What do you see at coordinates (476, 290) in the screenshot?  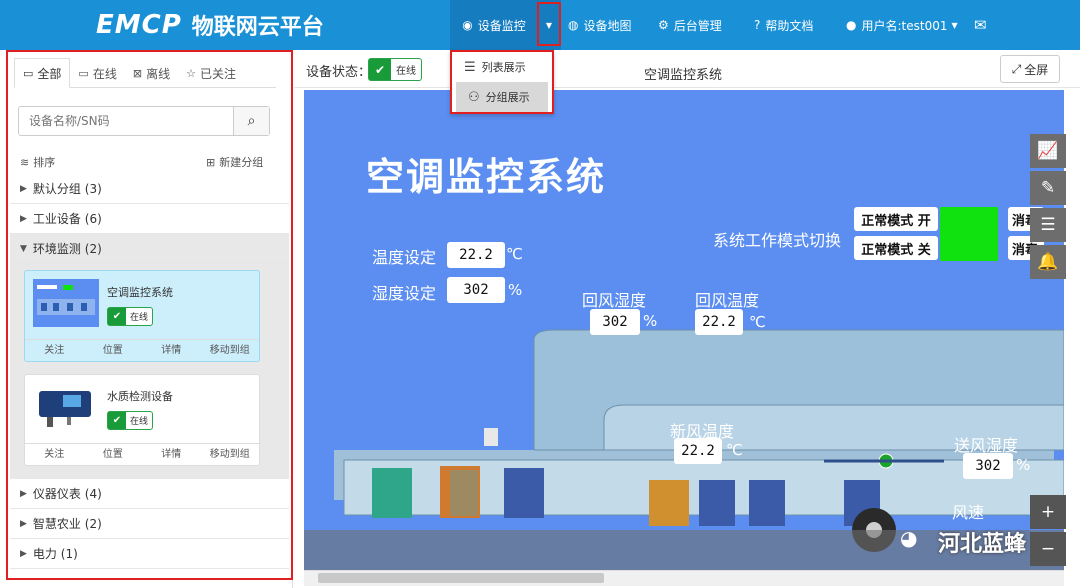 I see `hum-set-value: 302` at bounding box center [476, 290].